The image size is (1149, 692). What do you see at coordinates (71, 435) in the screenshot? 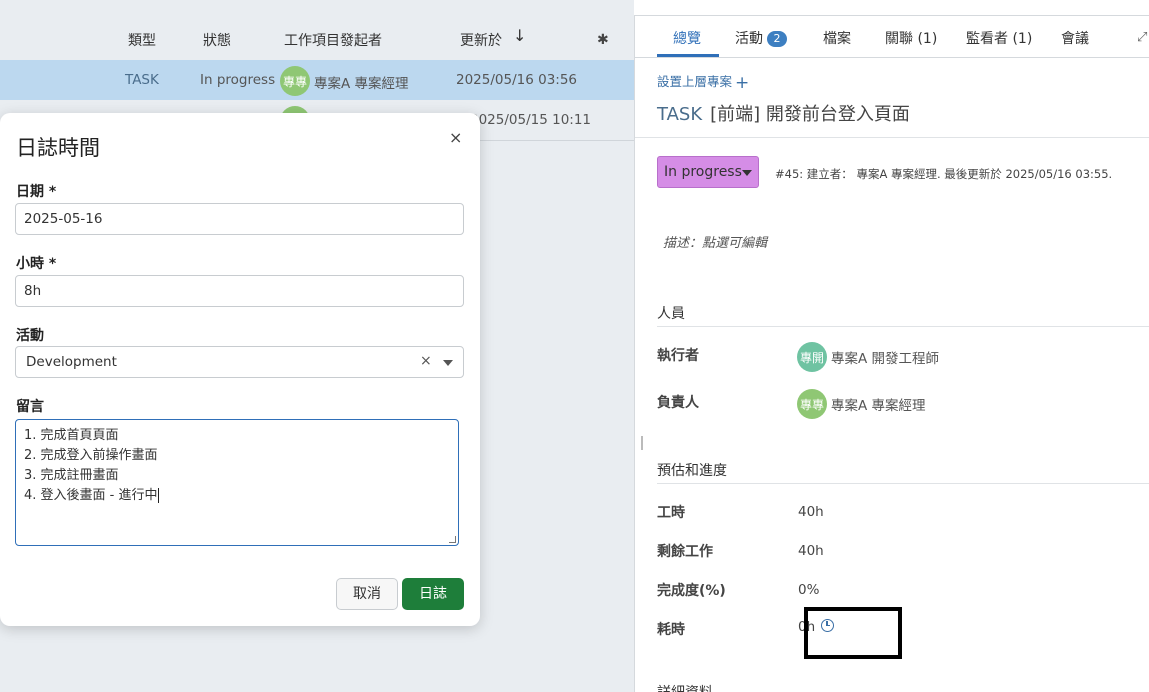
I see `comment-line: 1. 完成首頁頁面` at bounding box center [71, 435].